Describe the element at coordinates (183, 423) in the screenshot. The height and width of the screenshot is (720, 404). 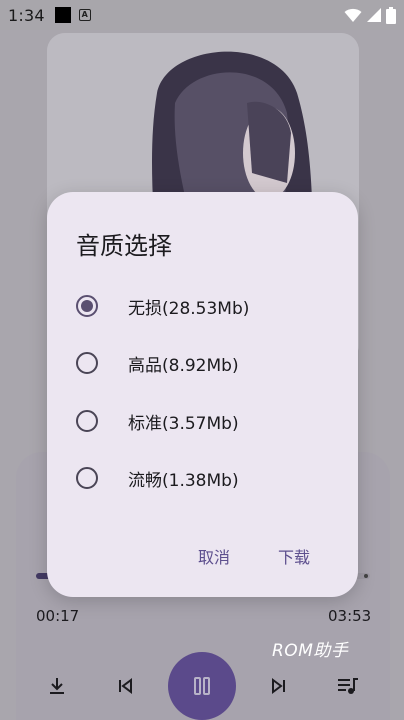
I see `option-label: 标准(3.57Mb)` at that location.